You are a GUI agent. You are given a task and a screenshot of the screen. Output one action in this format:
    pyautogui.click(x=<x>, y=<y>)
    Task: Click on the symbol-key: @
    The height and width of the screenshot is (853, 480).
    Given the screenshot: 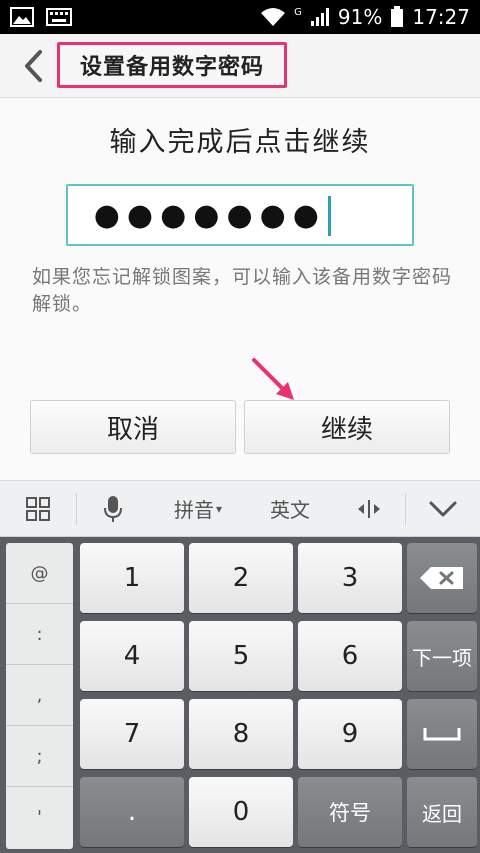 What is the action you would take?
    pyautogui.click(x=39, y=573)
    